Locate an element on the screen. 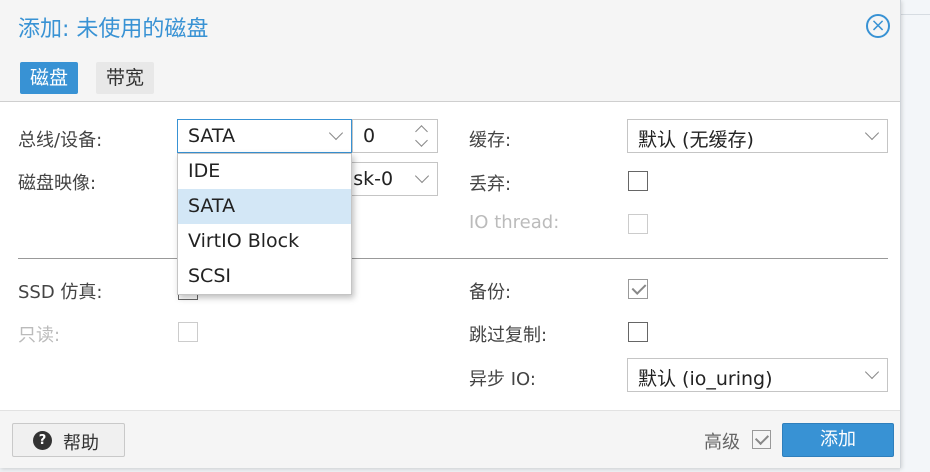  io-thread-checkbox is located at coordinates (638, 224).